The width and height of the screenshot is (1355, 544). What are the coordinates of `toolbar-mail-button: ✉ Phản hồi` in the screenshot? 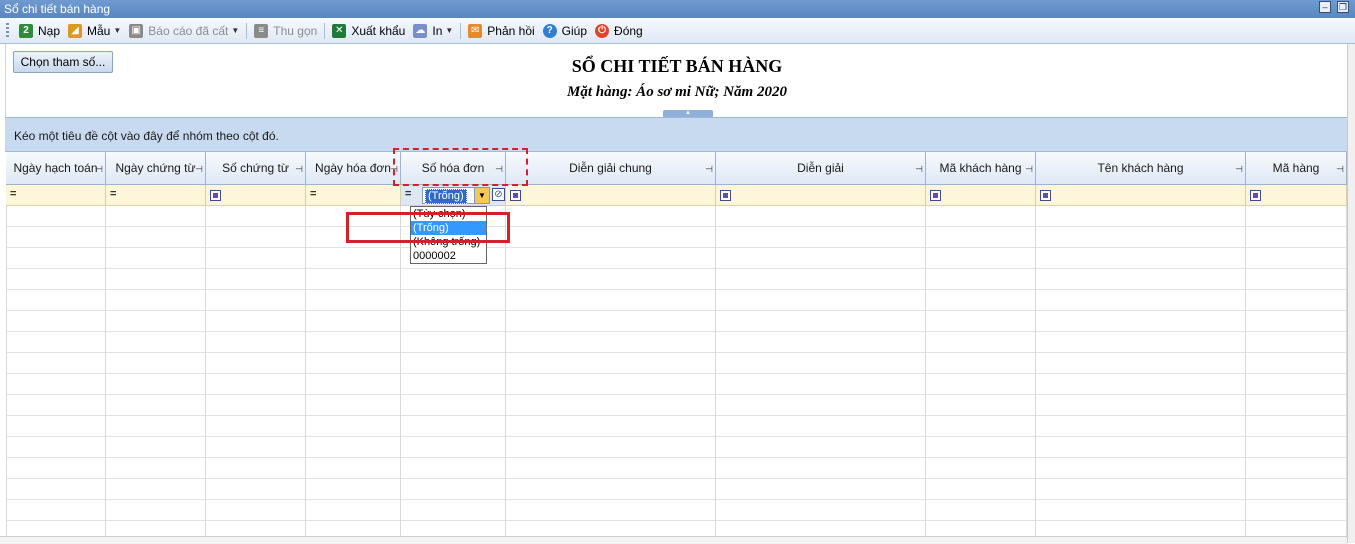 It's located at (501, 31).